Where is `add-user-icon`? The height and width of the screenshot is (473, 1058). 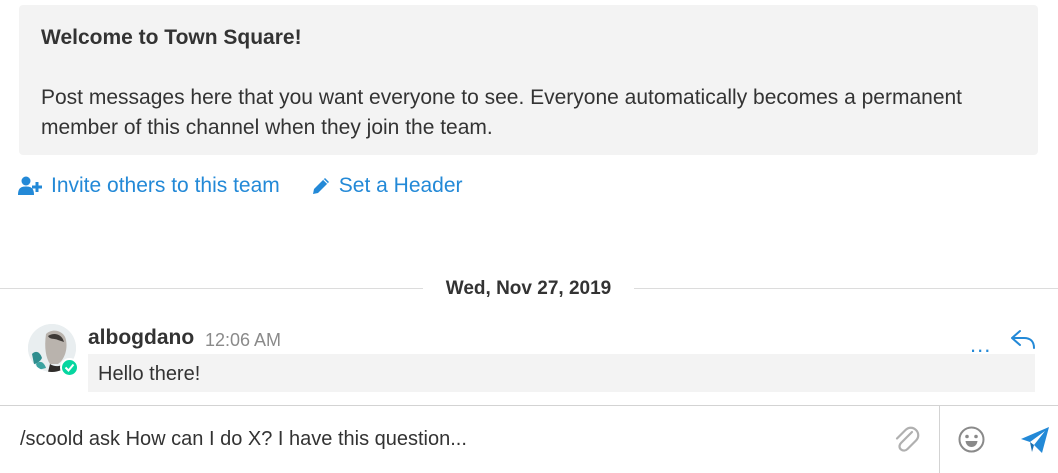
add-user-icon is located at coordinates (30, 185).